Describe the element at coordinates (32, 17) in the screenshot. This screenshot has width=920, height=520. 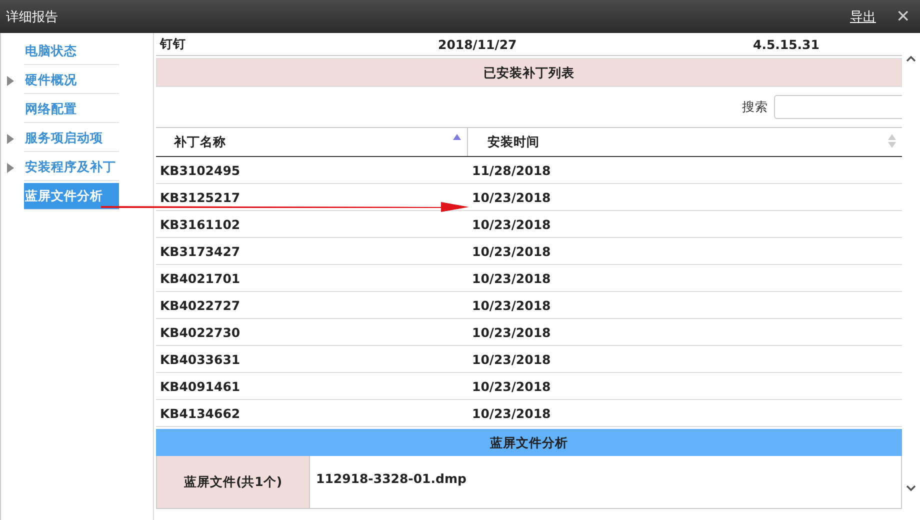
I see `window-title: 详细报告` at that location.